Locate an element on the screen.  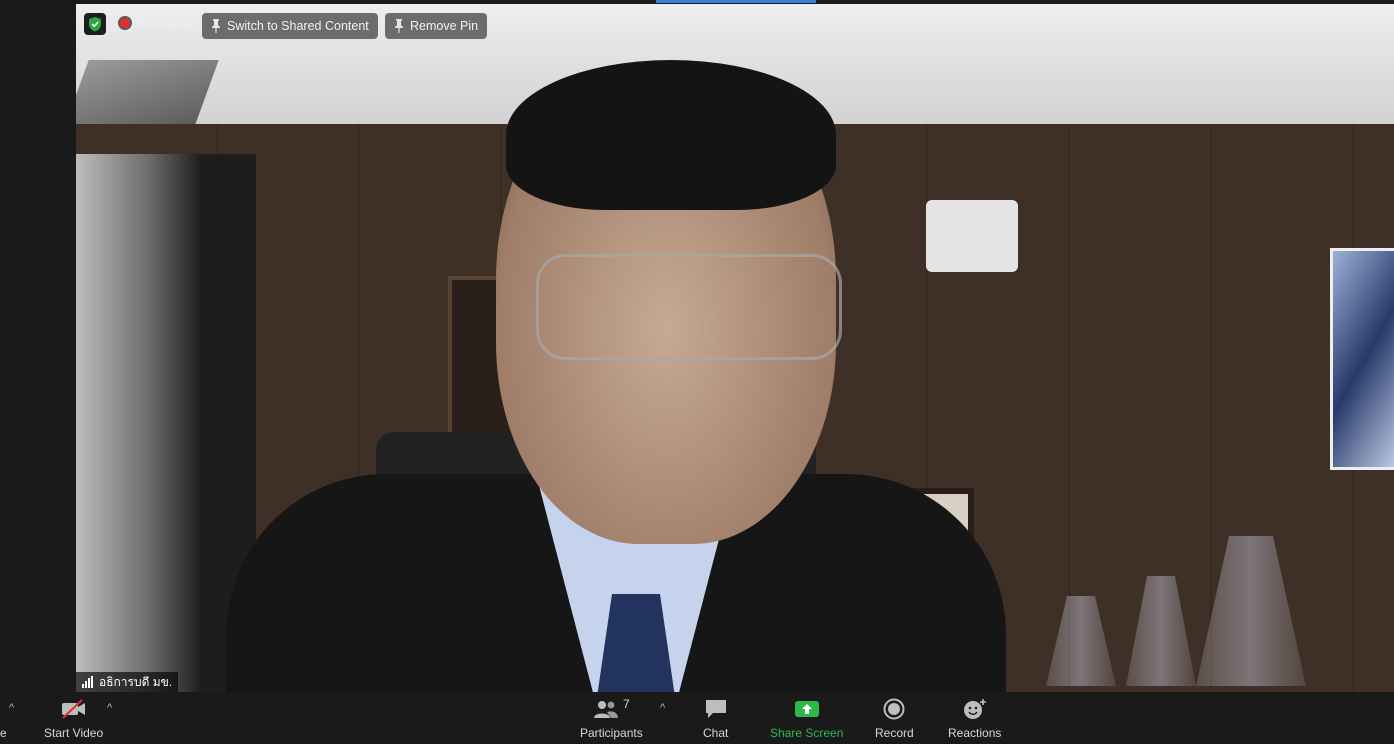
participants-label: Participants is located at coordinates (611, 733).